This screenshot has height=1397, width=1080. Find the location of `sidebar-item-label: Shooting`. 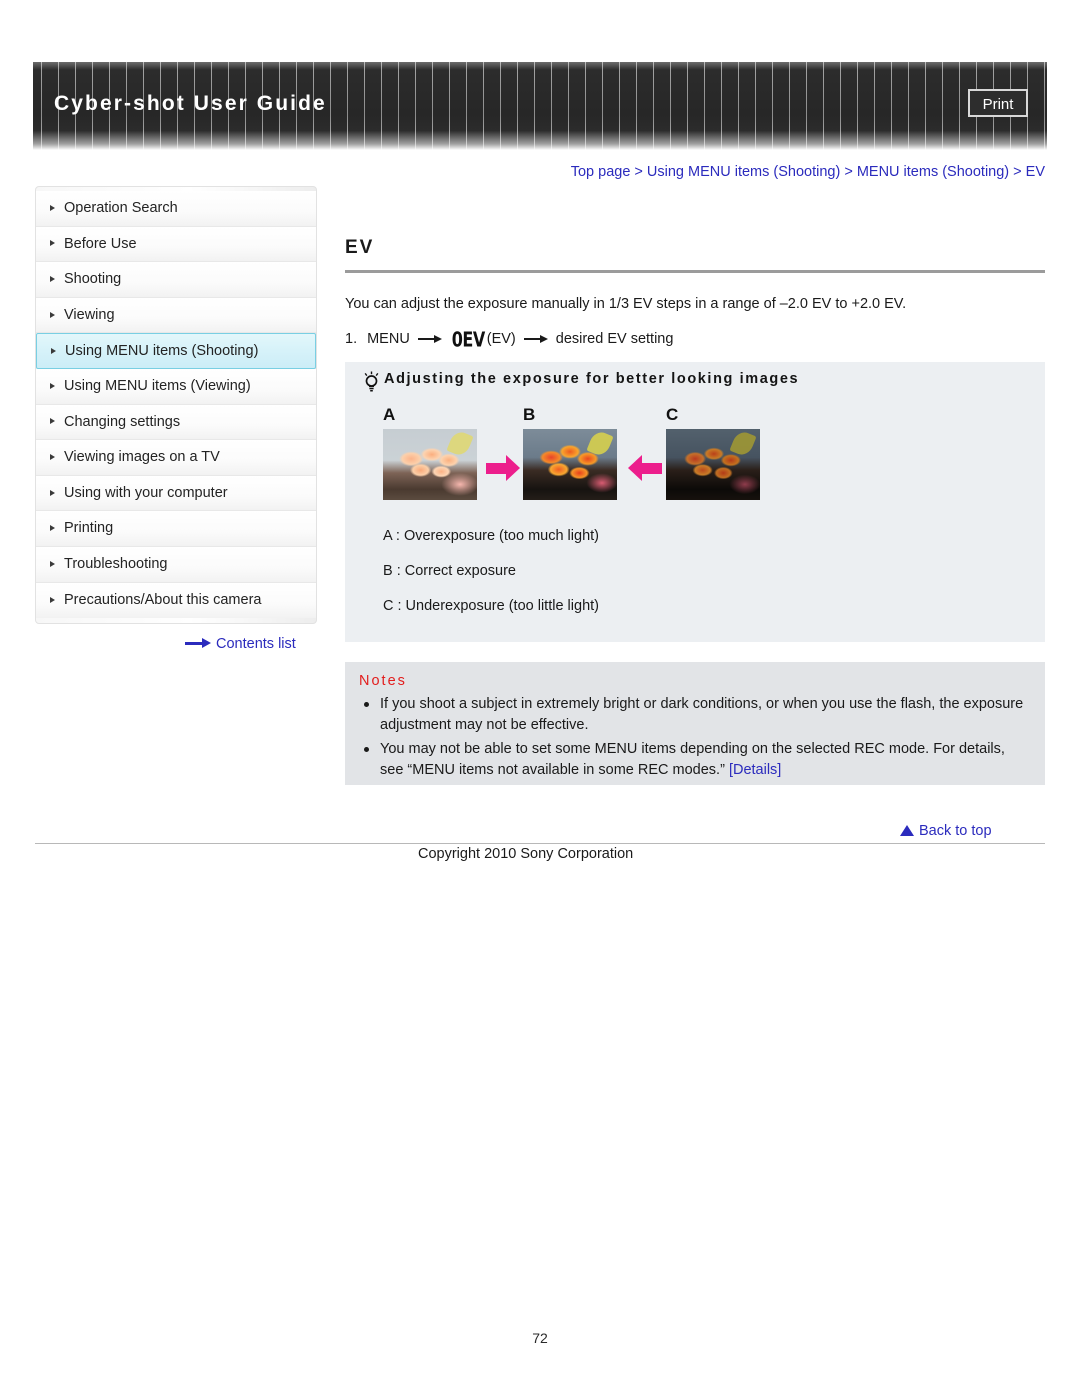

sidebar-item-label: Shooting is located at coordinates (93, 279).